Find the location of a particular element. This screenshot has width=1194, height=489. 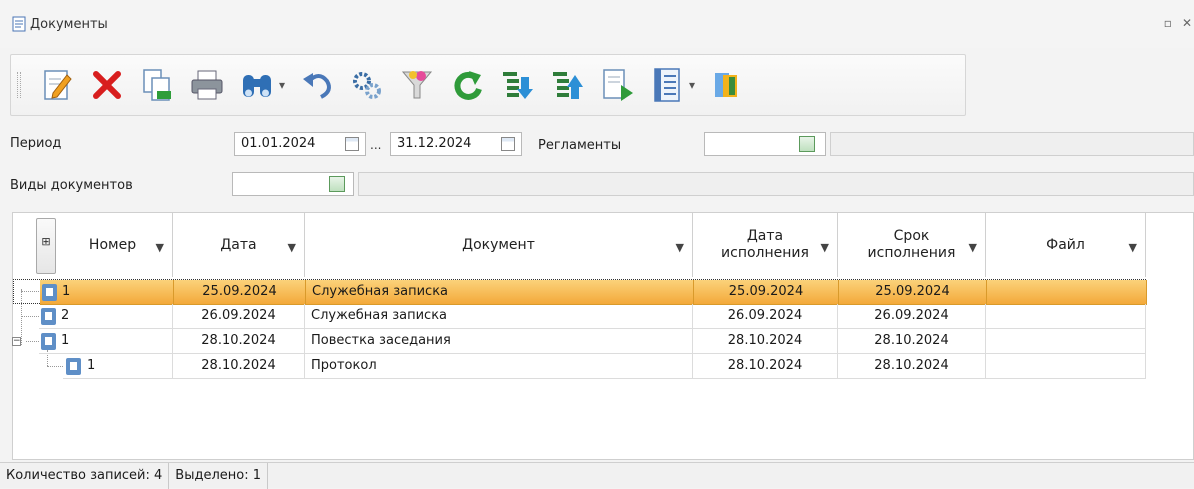

list-icon is located at coordinates (667, 85).